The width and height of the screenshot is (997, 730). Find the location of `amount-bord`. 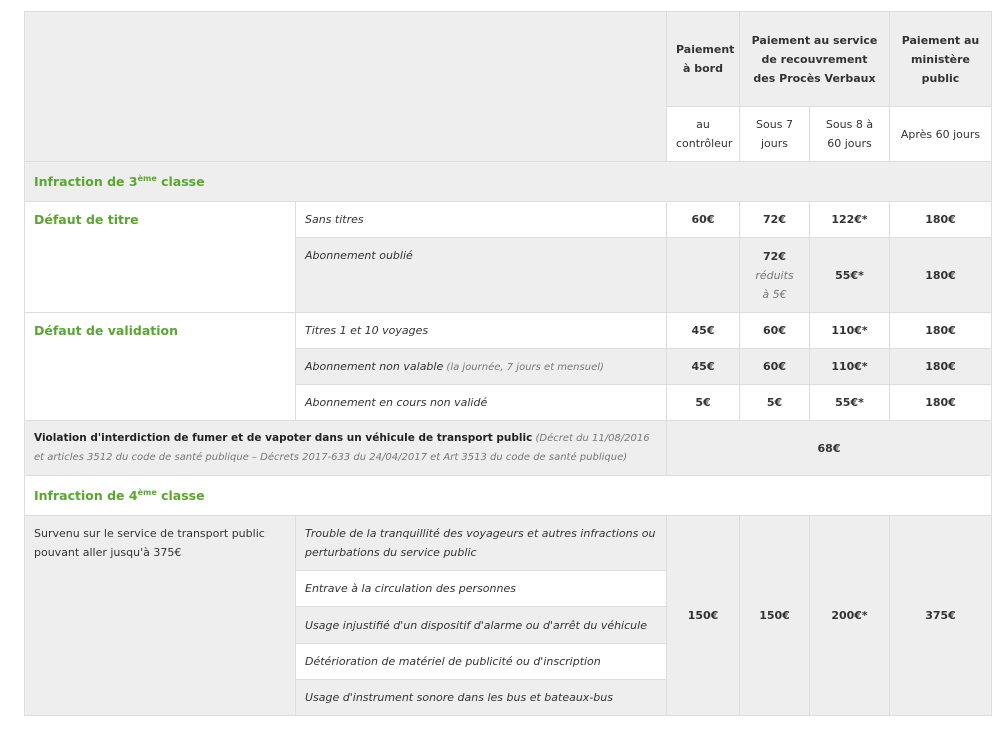

amount-bord is located at coordinates (703, 275).